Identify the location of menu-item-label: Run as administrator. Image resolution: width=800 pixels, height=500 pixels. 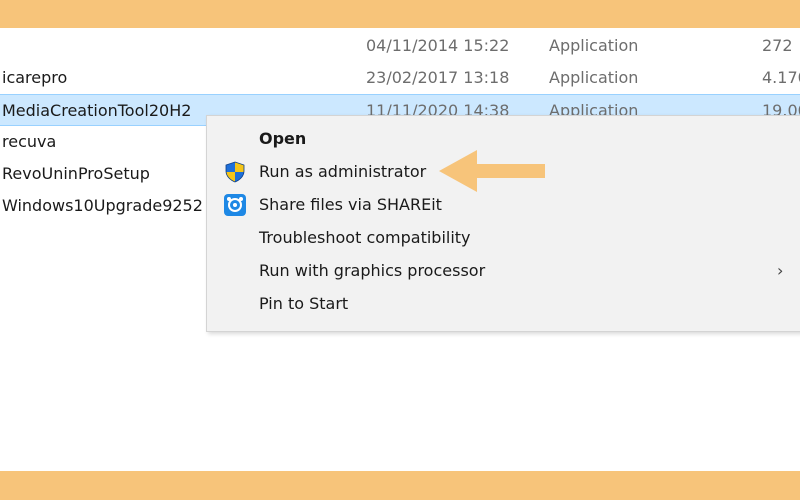
(343, 171).